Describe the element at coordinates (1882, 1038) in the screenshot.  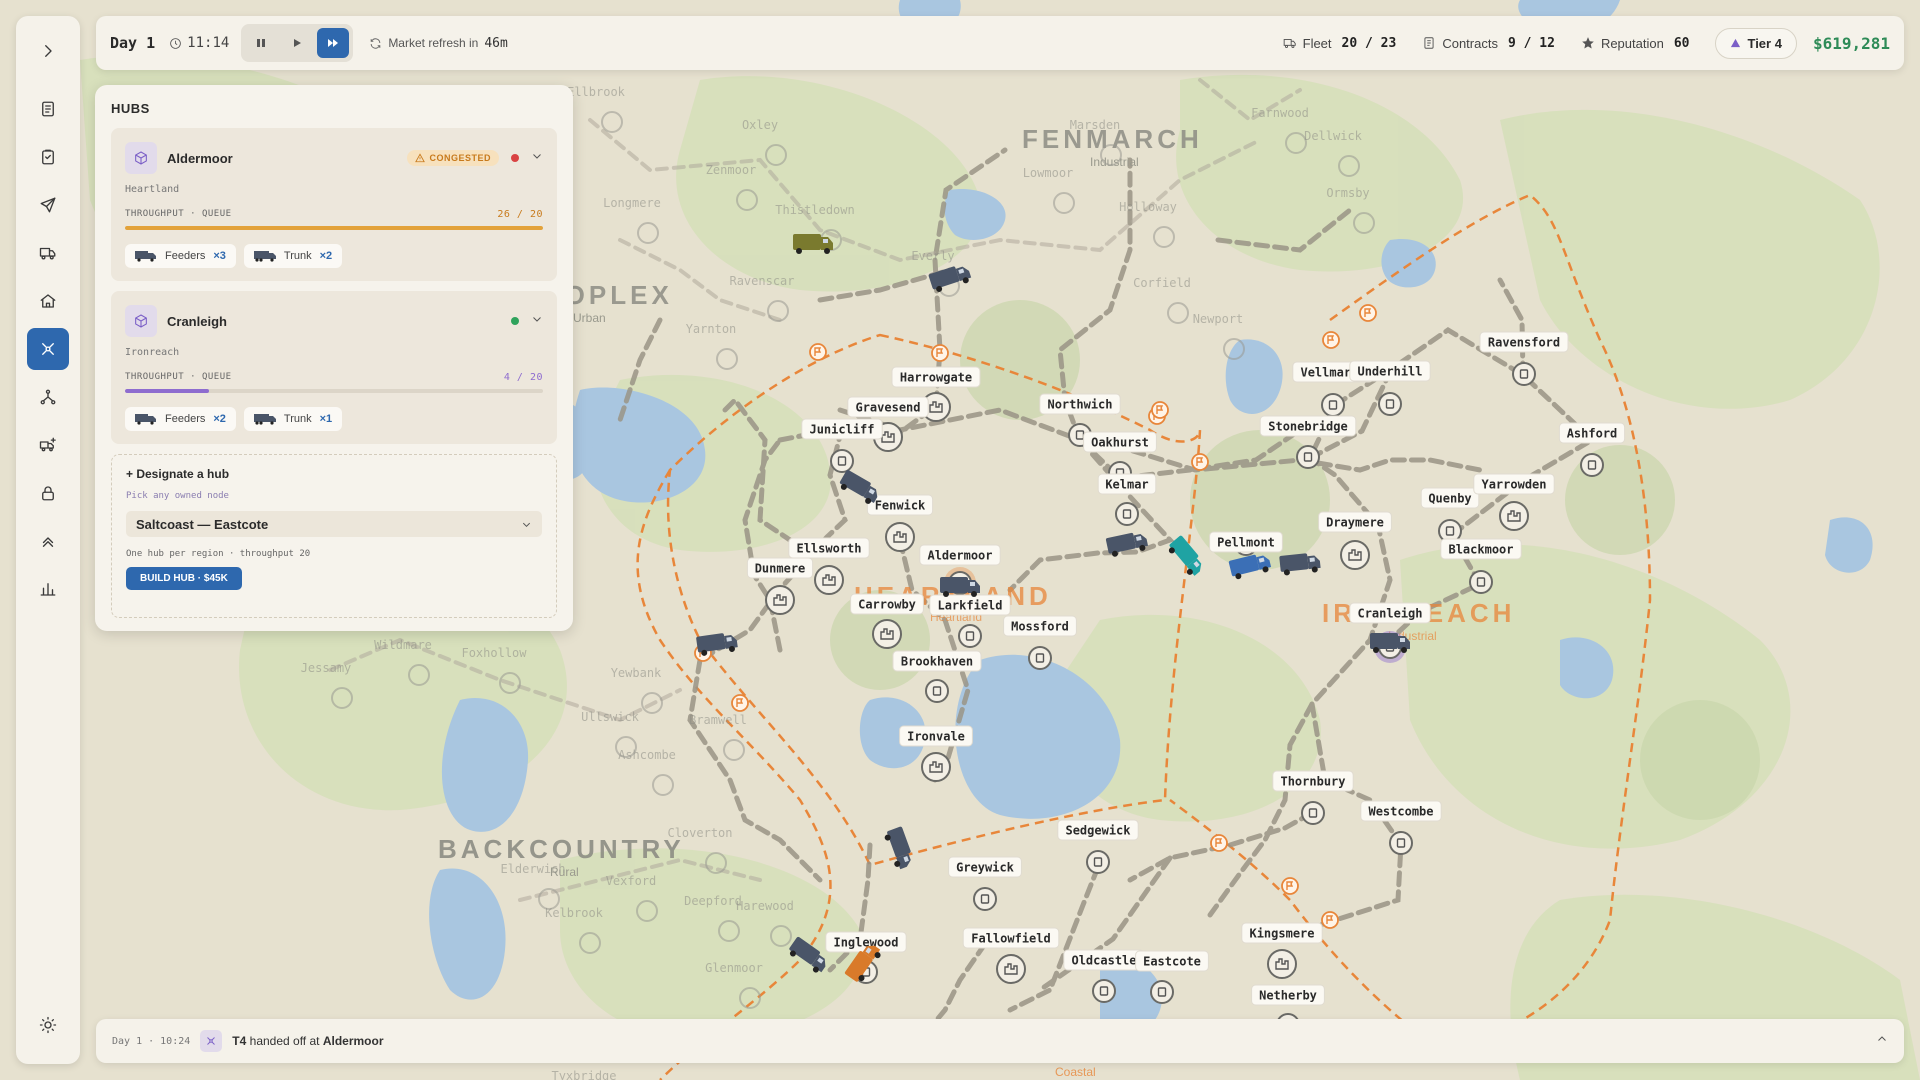
I see `chevron-up-icon` at that location.